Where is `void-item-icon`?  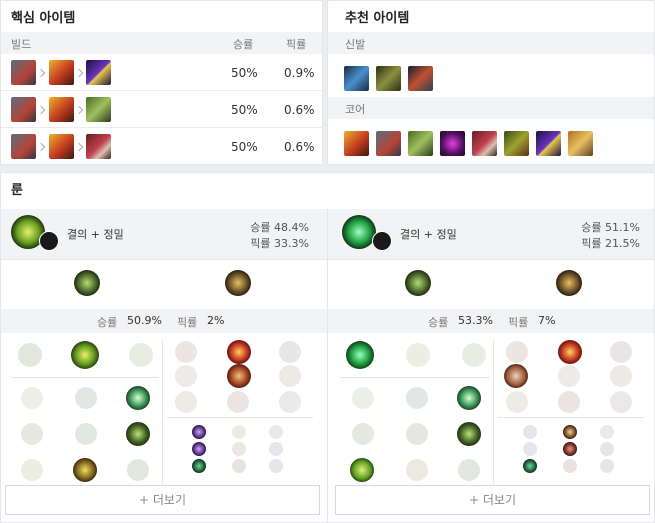
void-item-icon is located at coordinates (452, 143).